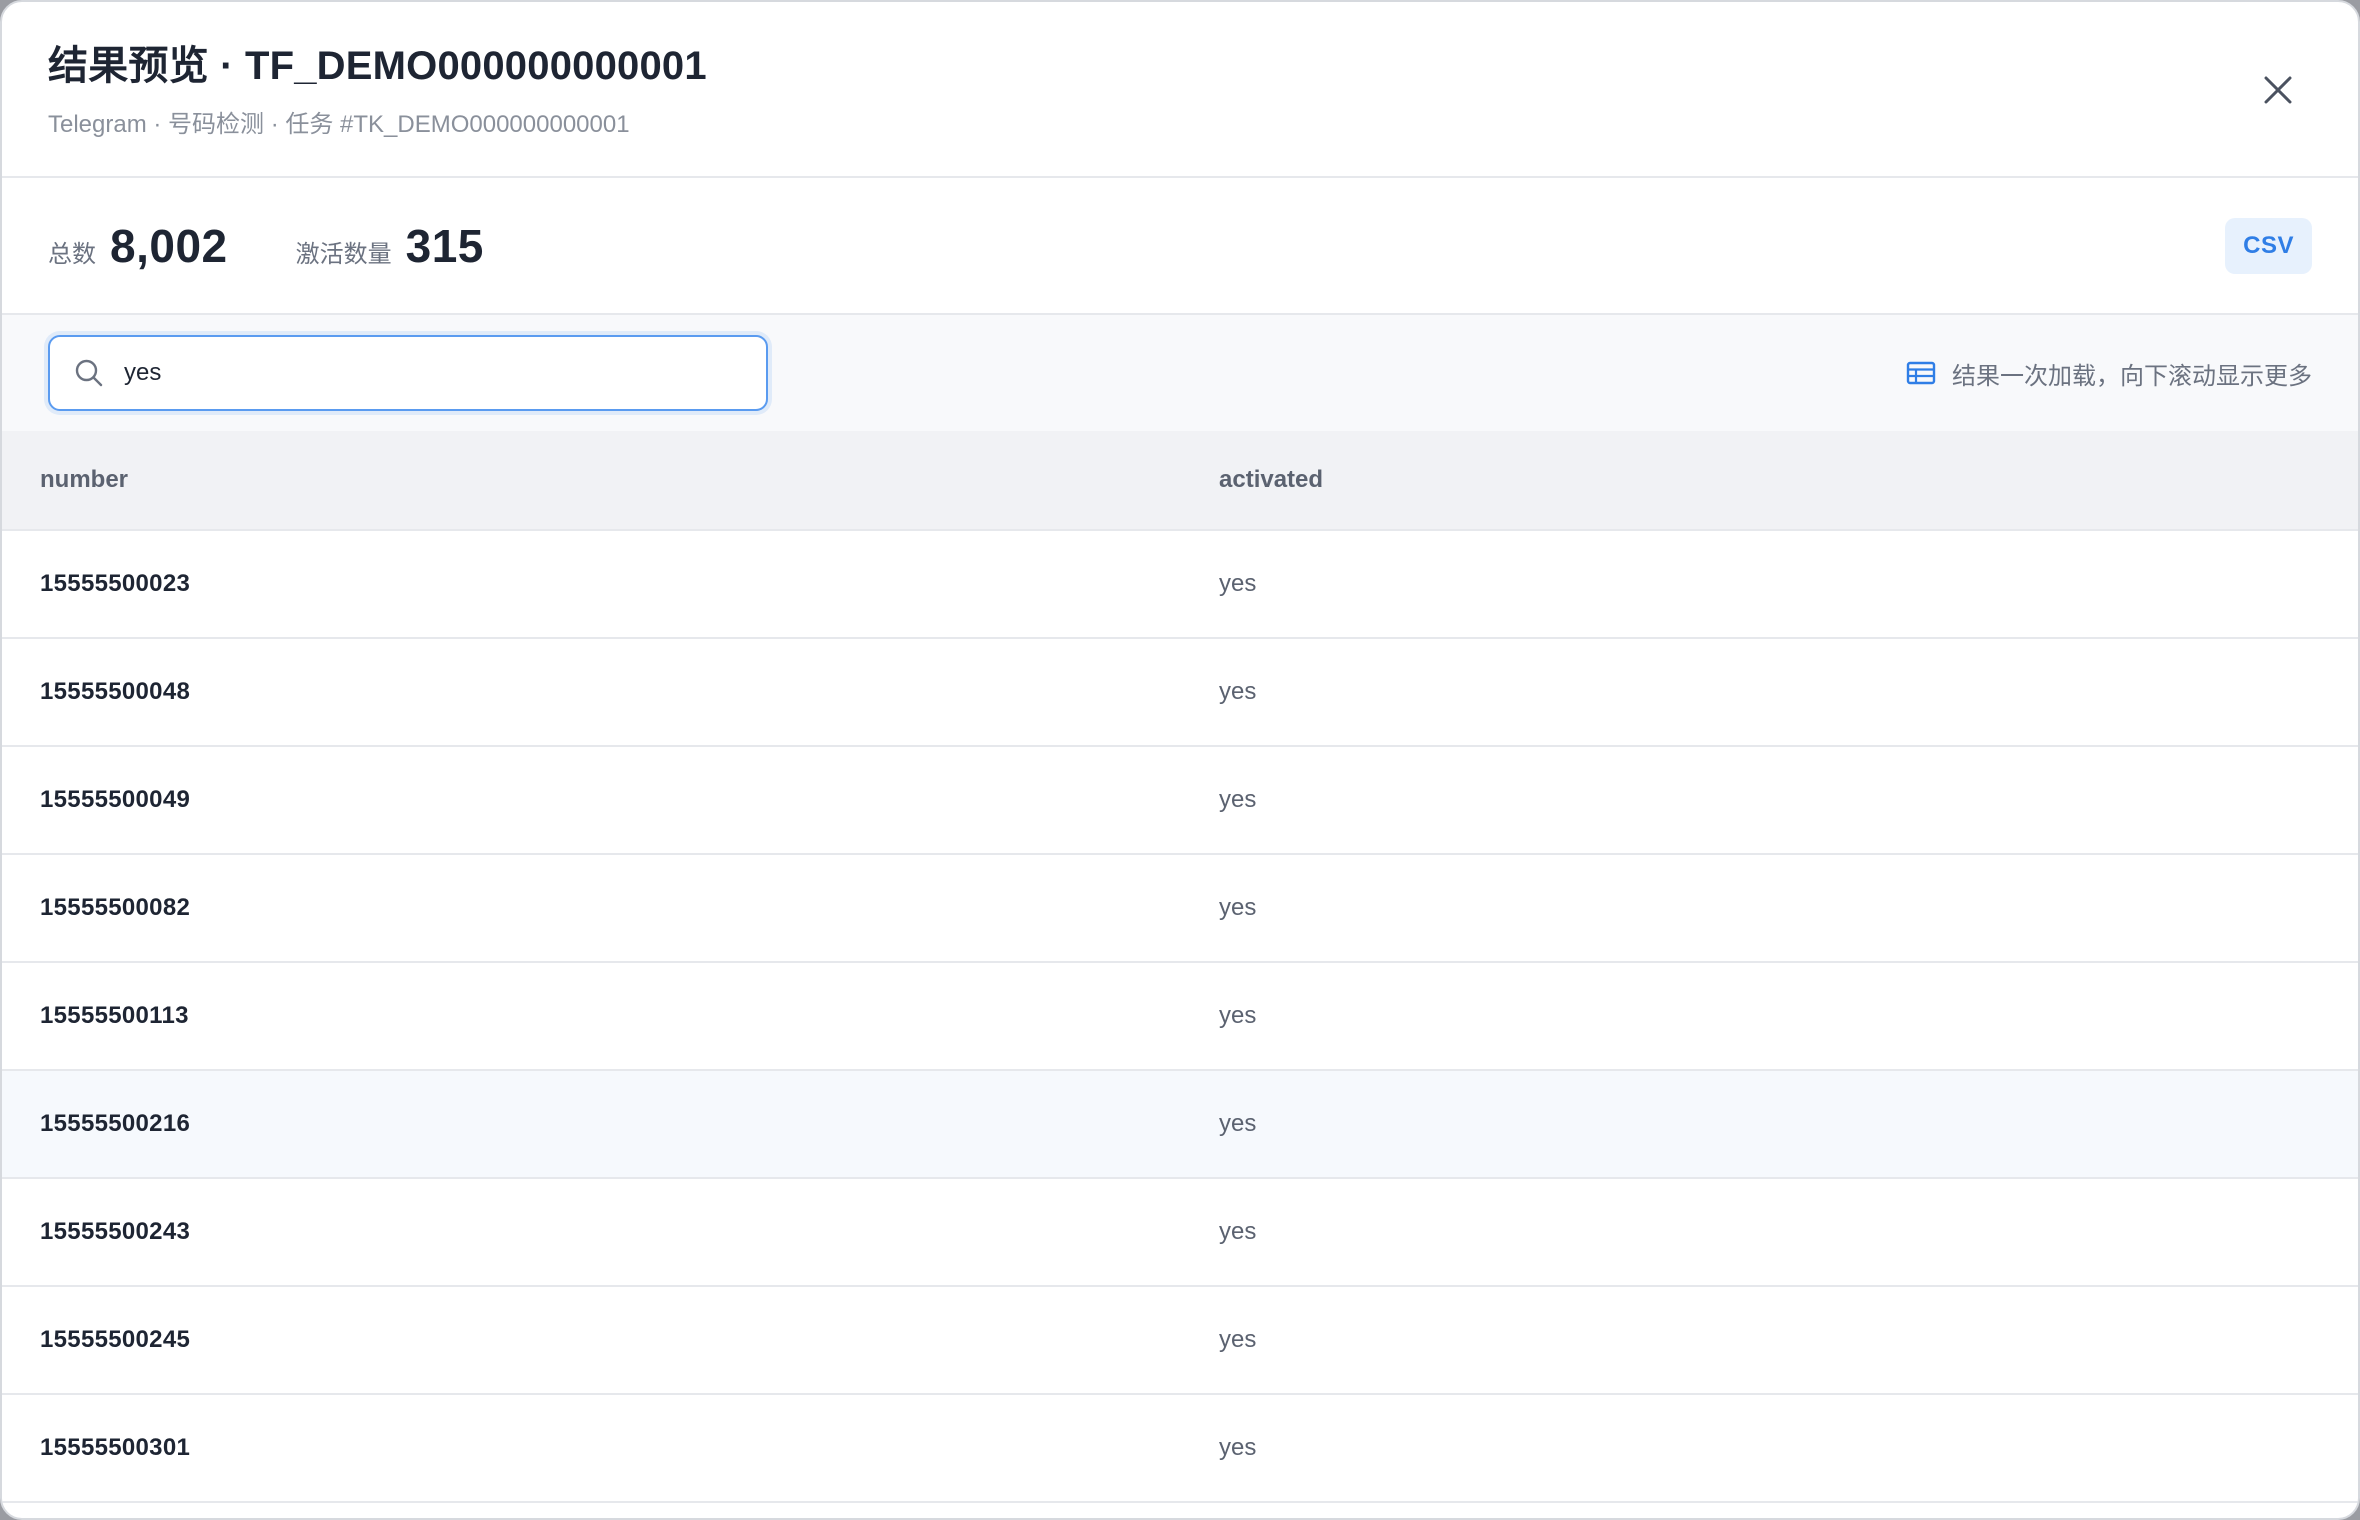  I want to click on table-row: 15555500082 yes, so click(1180, 908).